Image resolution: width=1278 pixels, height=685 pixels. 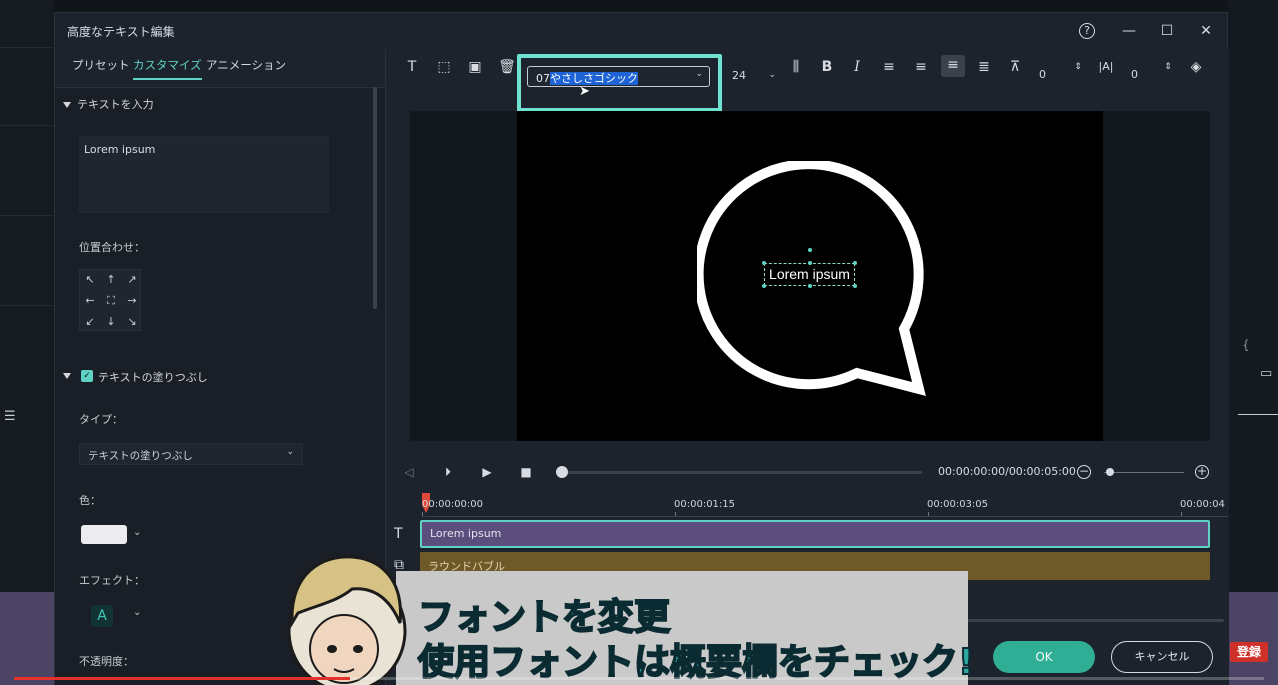 I want to click on playback-track, so click(x=743, y=472).